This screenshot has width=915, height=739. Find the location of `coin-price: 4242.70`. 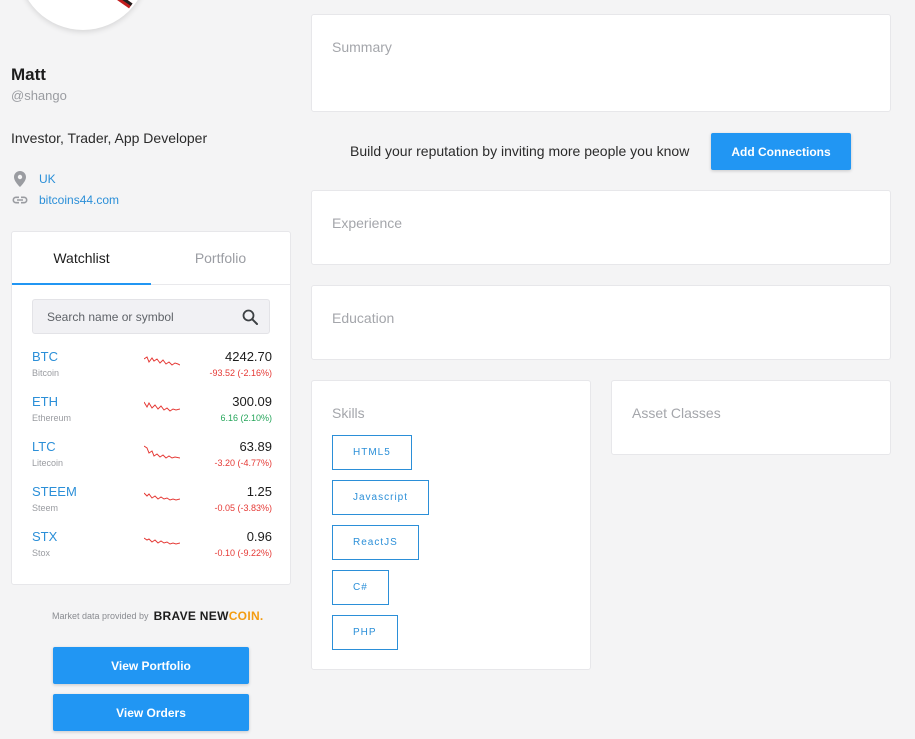

coin-price: 4242.70 is located at coordinates (248, 356).